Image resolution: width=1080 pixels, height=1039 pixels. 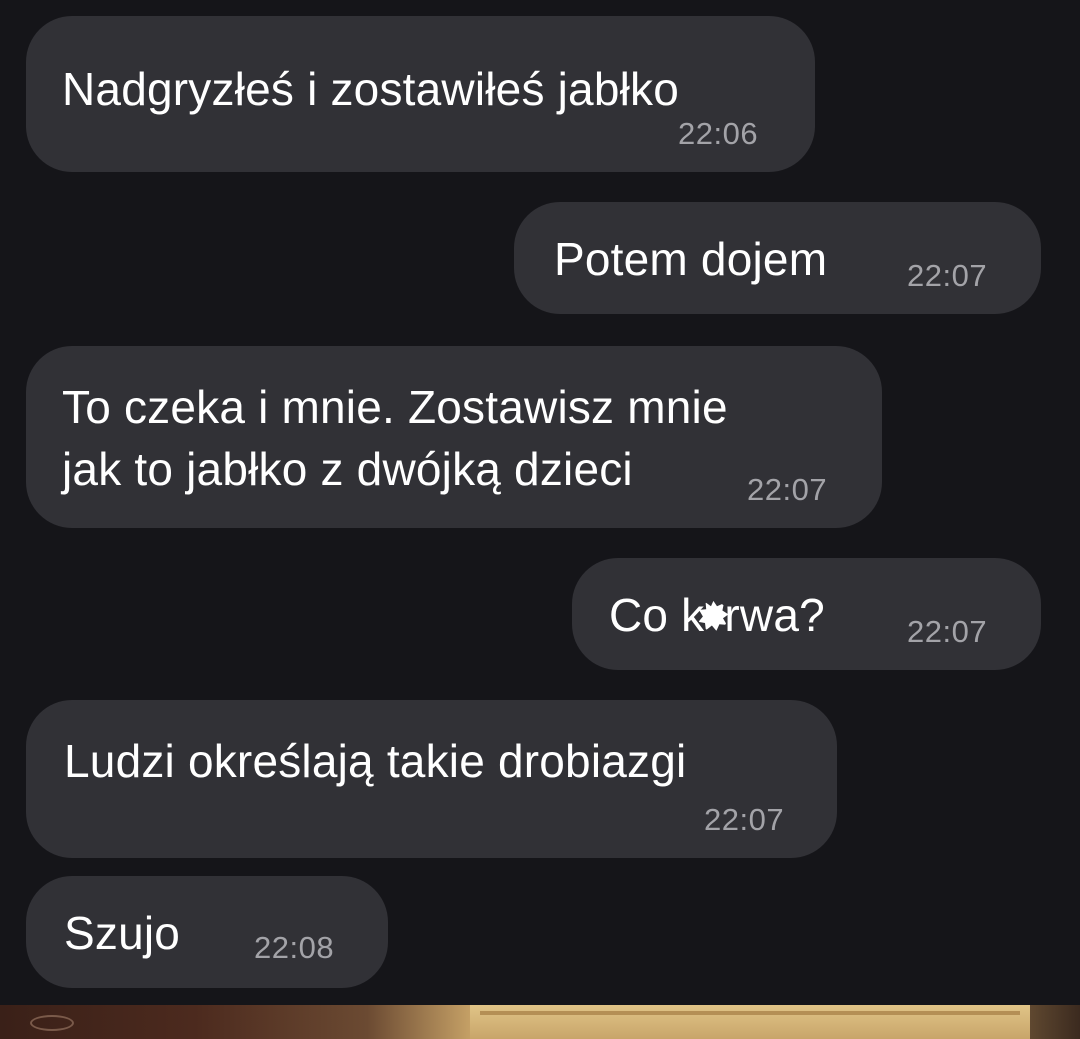 I want to click on message-text: Szujo, so click(x=122, y=933).